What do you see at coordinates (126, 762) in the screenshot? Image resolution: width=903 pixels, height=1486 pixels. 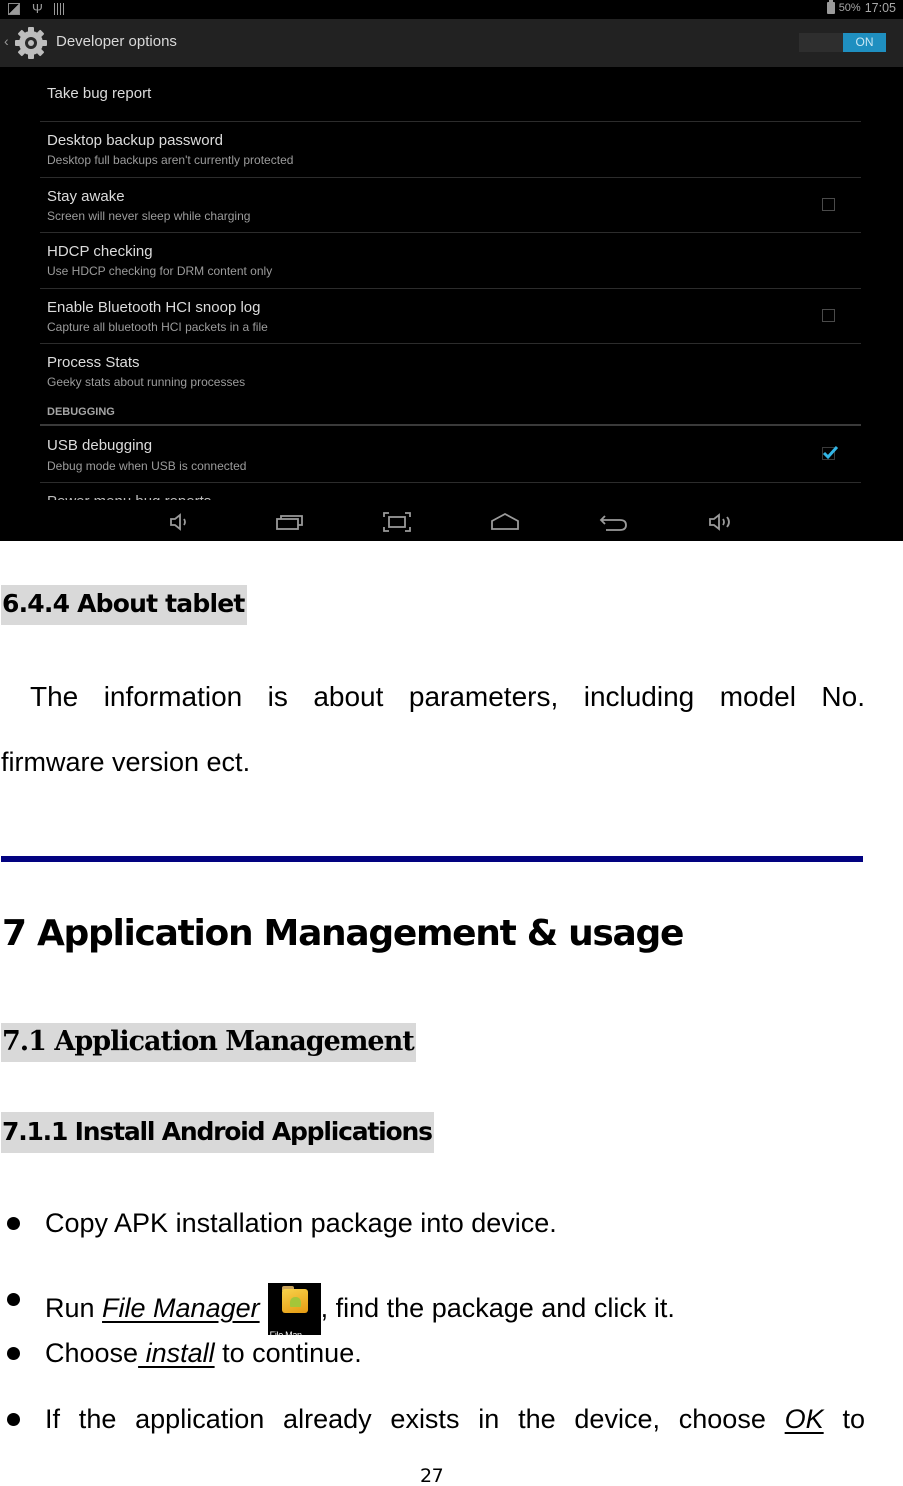 I see `about-tablet-paragraph-line-2: firmware version ect.` at bounding box center [126, 762].